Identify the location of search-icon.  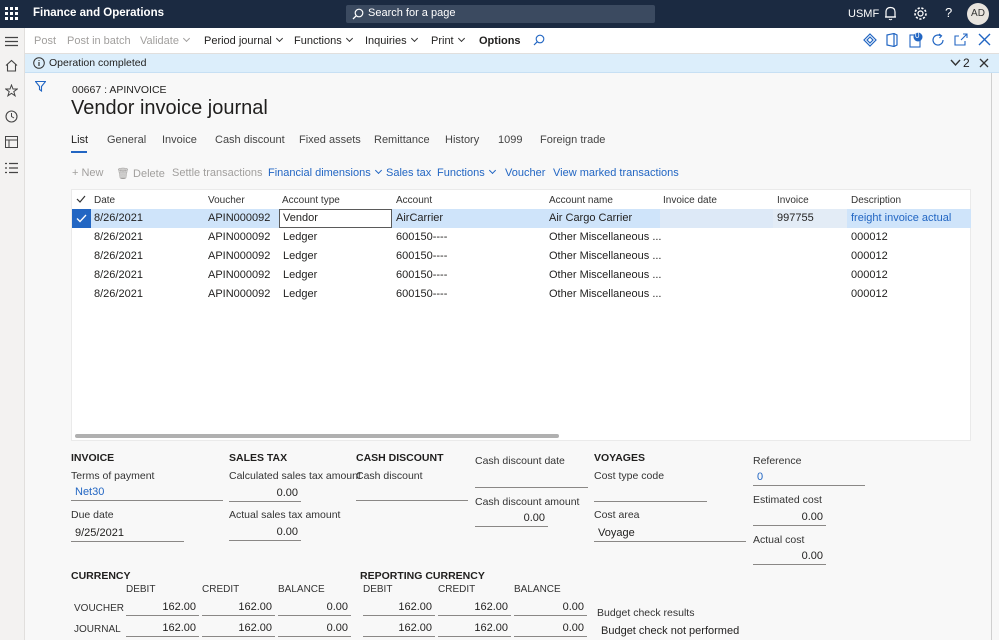
(539, 40).